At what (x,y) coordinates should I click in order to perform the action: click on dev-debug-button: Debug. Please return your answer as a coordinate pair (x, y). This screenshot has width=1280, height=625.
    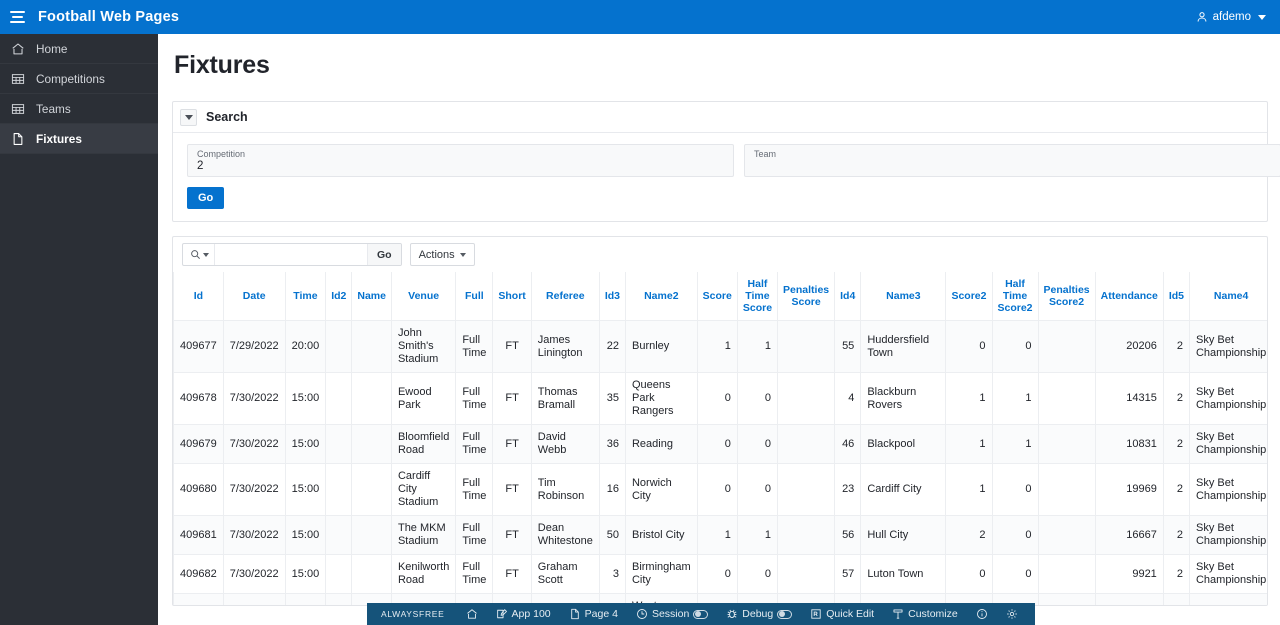
    Looking at the image, I should click on (759, 614).